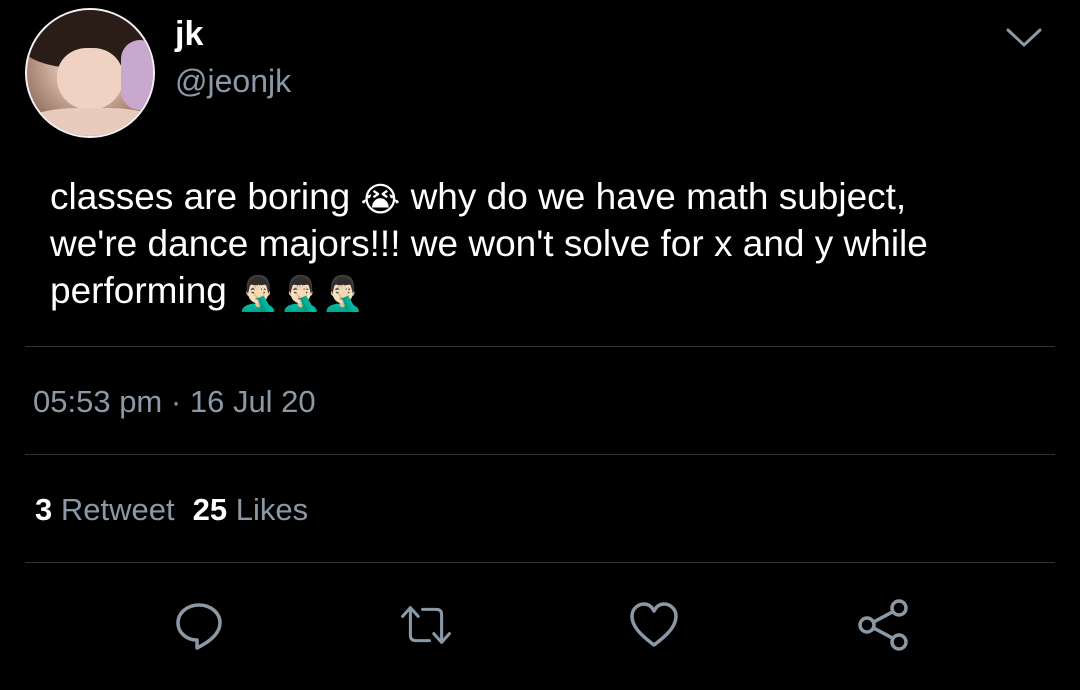  Describe the element at coordinates (98, 401) in the screenshot. I see `tweet-time: 05:53 pm` at that location.